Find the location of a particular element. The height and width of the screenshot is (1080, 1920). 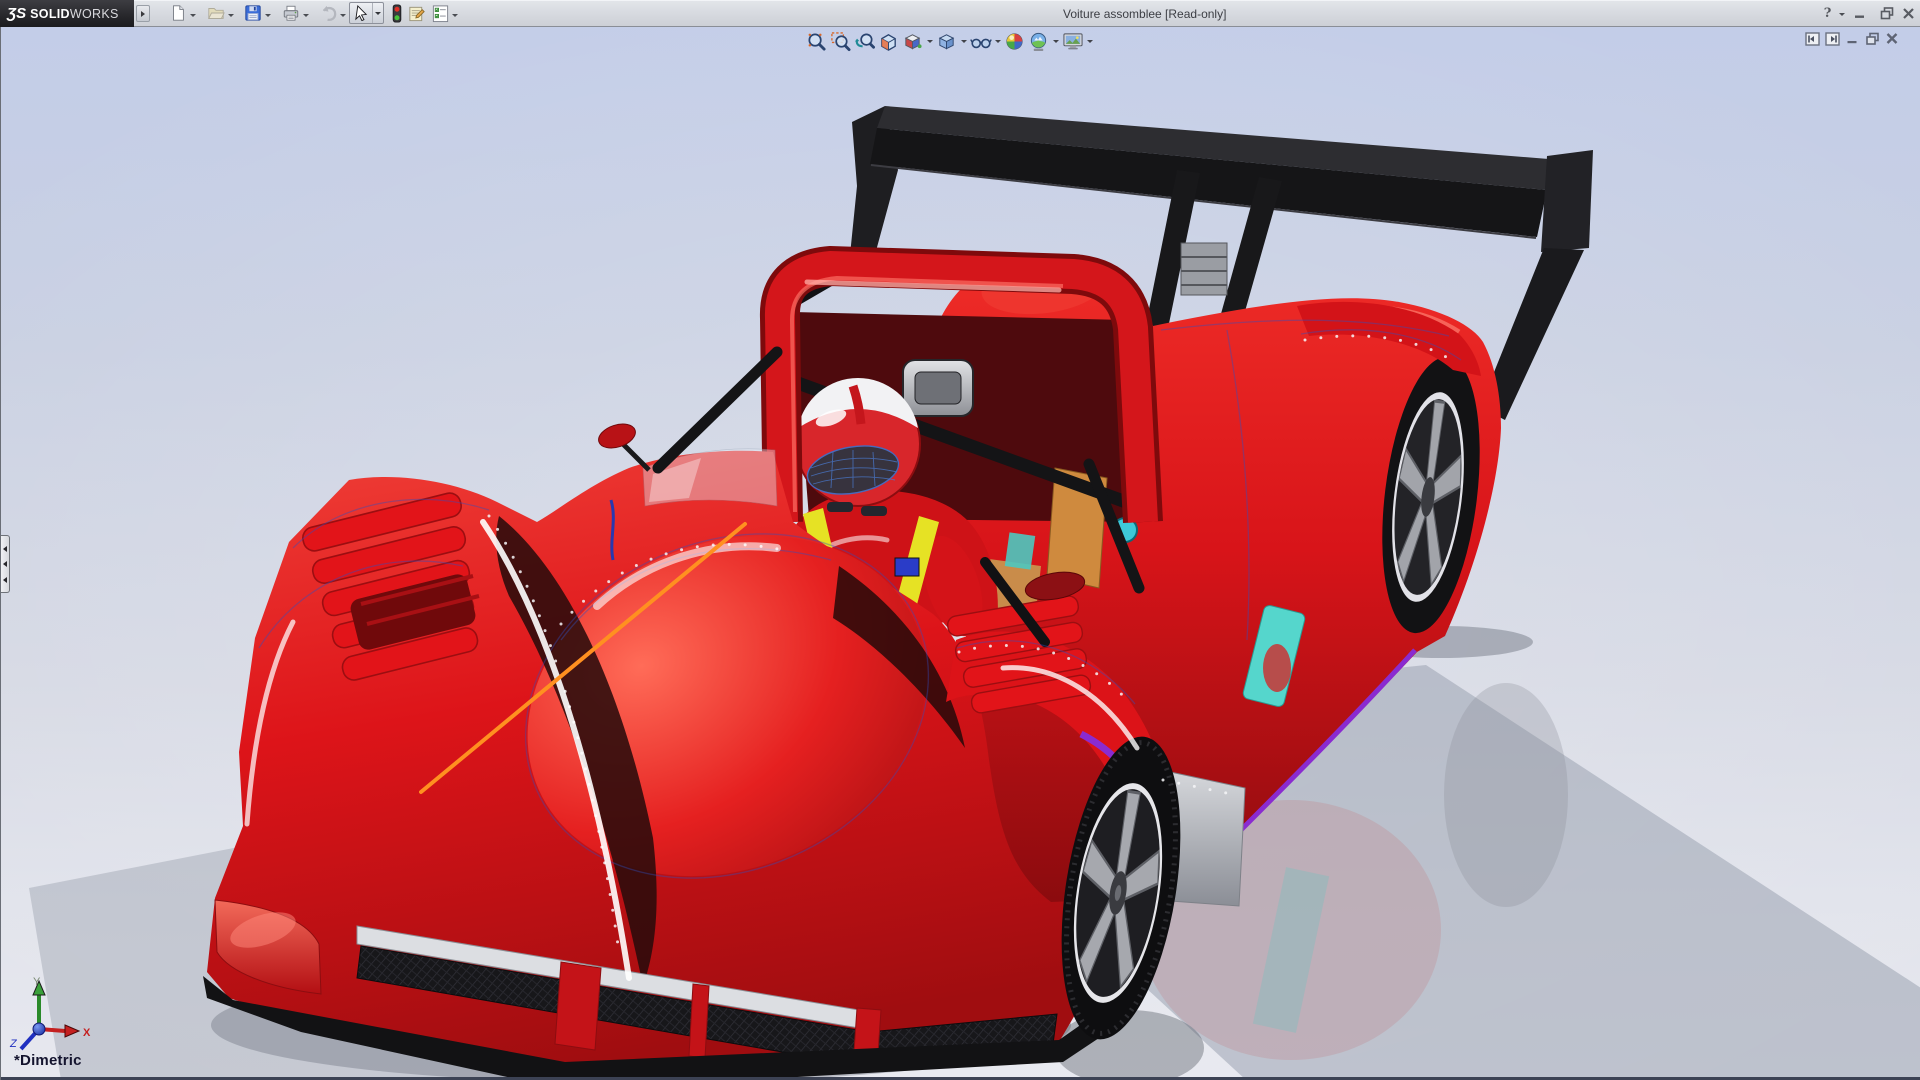

document-window-buttons is located at coordinates (1852, 38).